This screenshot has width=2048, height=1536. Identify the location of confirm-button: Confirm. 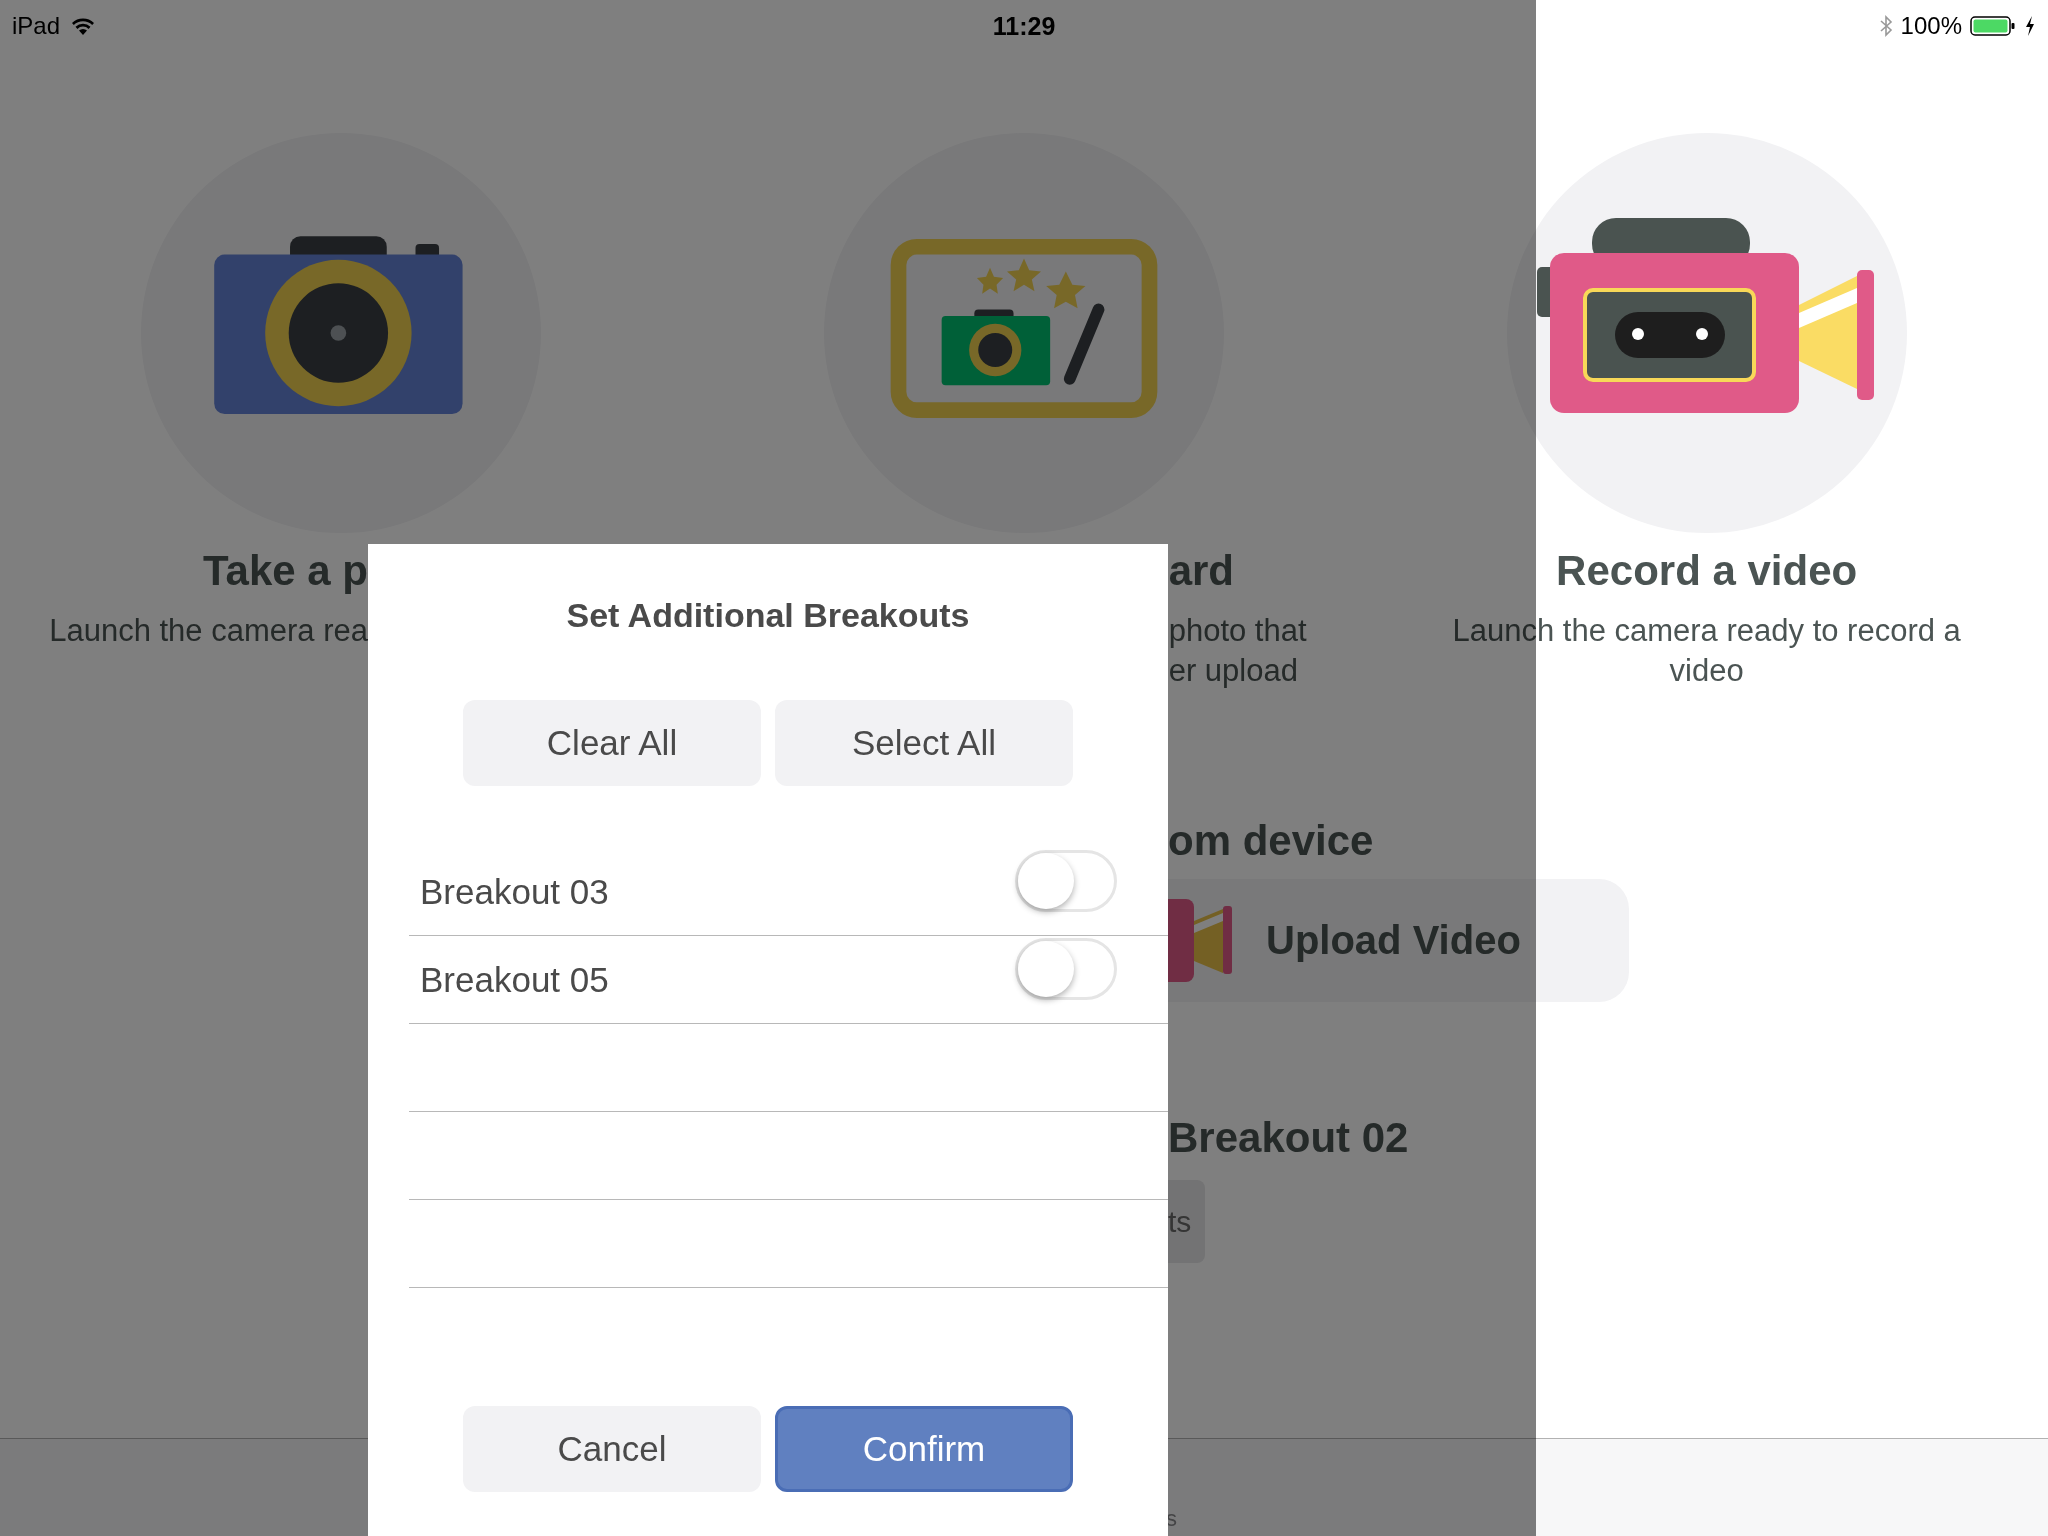
(924, 1449).